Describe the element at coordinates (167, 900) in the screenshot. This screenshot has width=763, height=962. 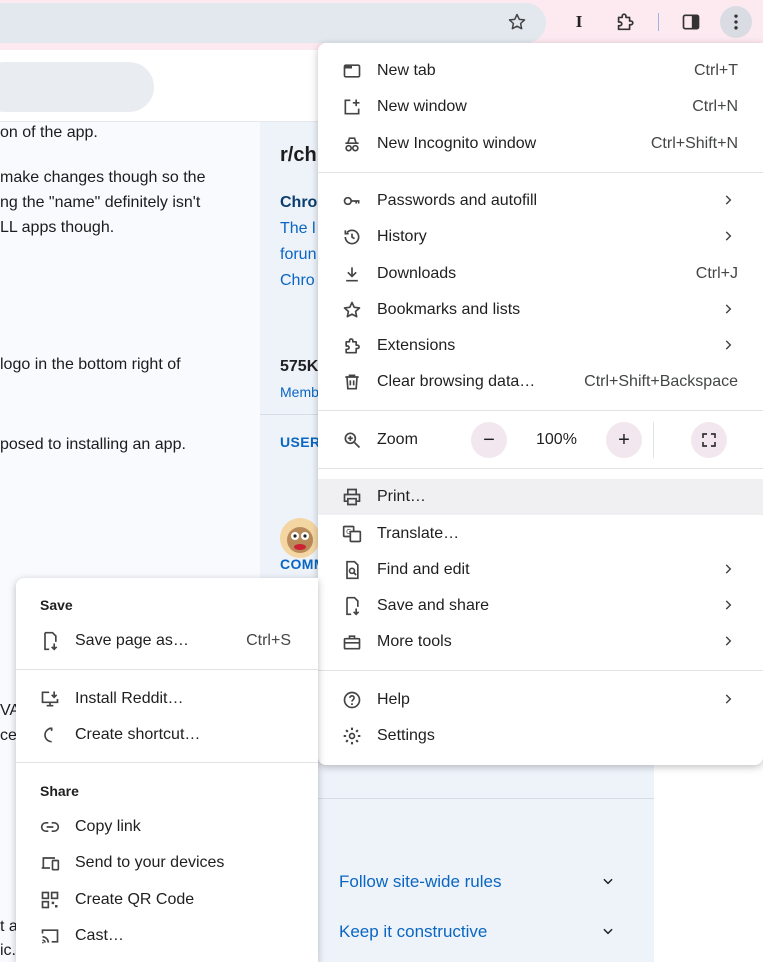
I see `submenu-item-create-qr-code: Create QR Code` at that location.